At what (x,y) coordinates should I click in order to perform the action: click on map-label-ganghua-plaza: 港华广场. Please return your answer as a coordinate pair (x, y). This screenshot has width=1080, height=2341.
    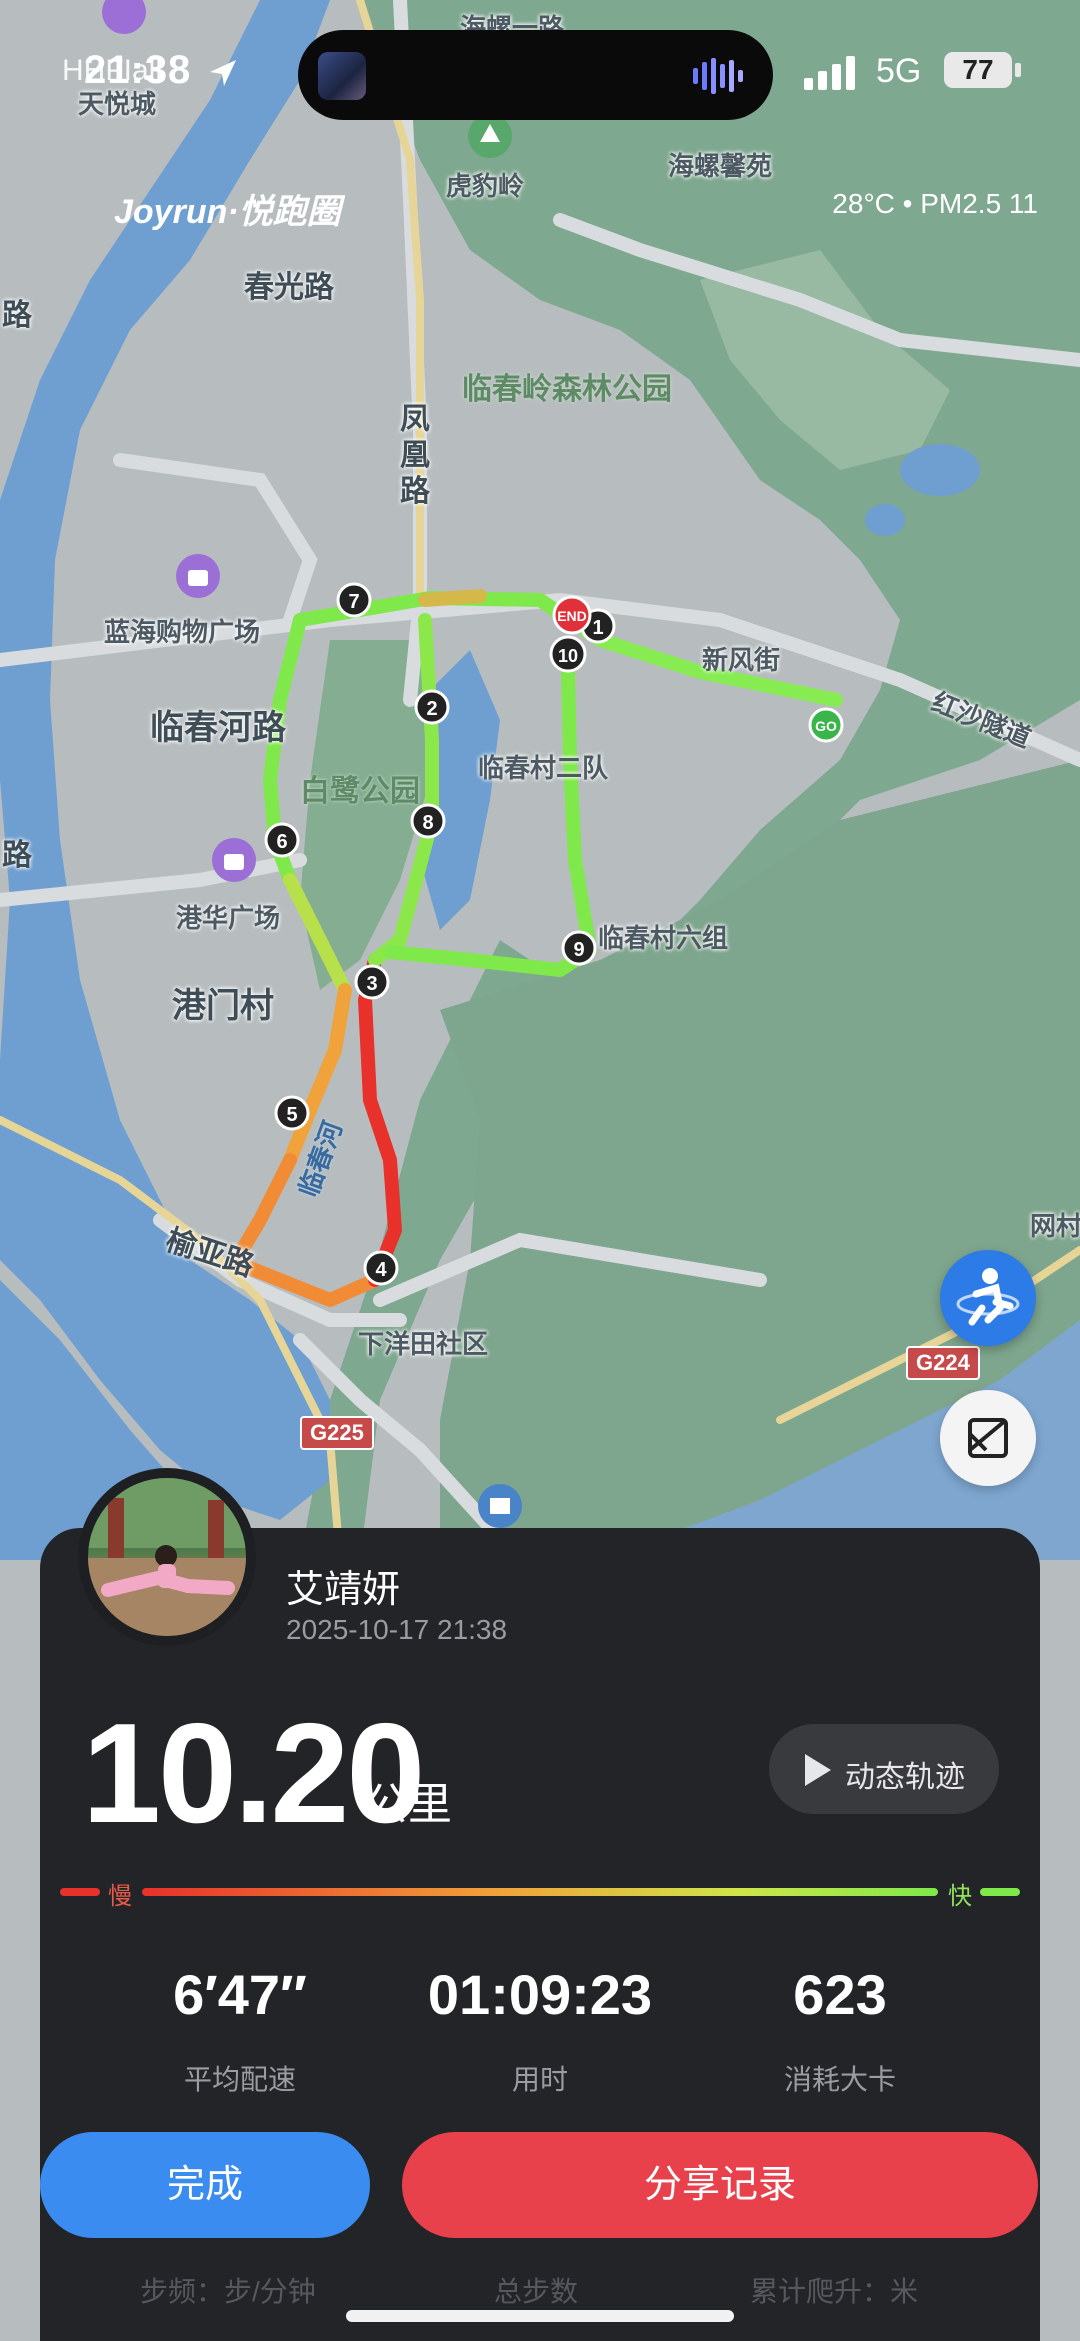
    Looking at the image, I should click on (228, 918).